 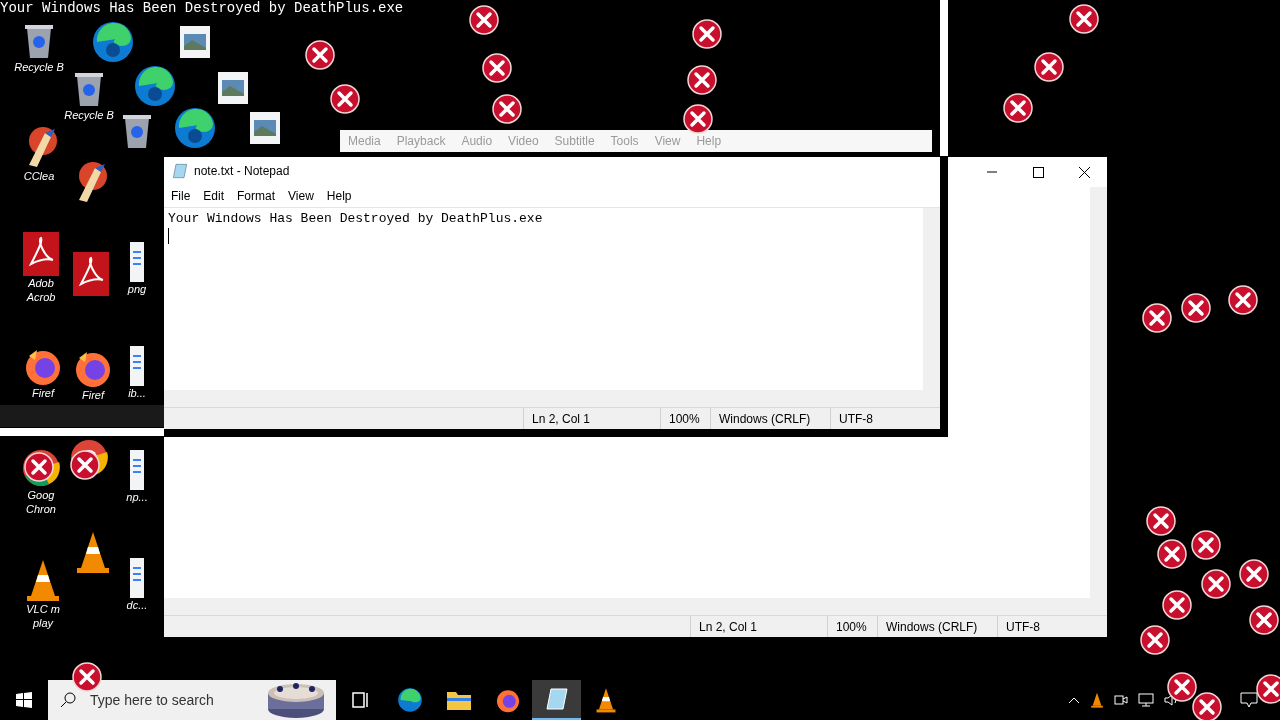 What do you see at coordinates (339, 196) in the screenshot?
I see `menu-item: Help` at bounding box center [339, 196].